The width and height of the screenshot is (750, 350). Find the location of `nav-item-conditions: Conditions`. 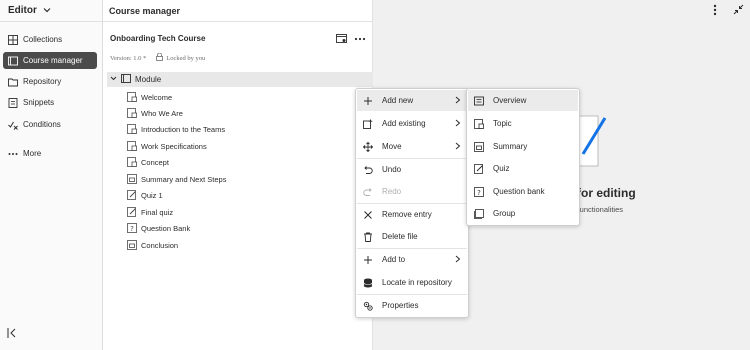

nav-item-conditions: Conditions is located at coordinates (50, 124).